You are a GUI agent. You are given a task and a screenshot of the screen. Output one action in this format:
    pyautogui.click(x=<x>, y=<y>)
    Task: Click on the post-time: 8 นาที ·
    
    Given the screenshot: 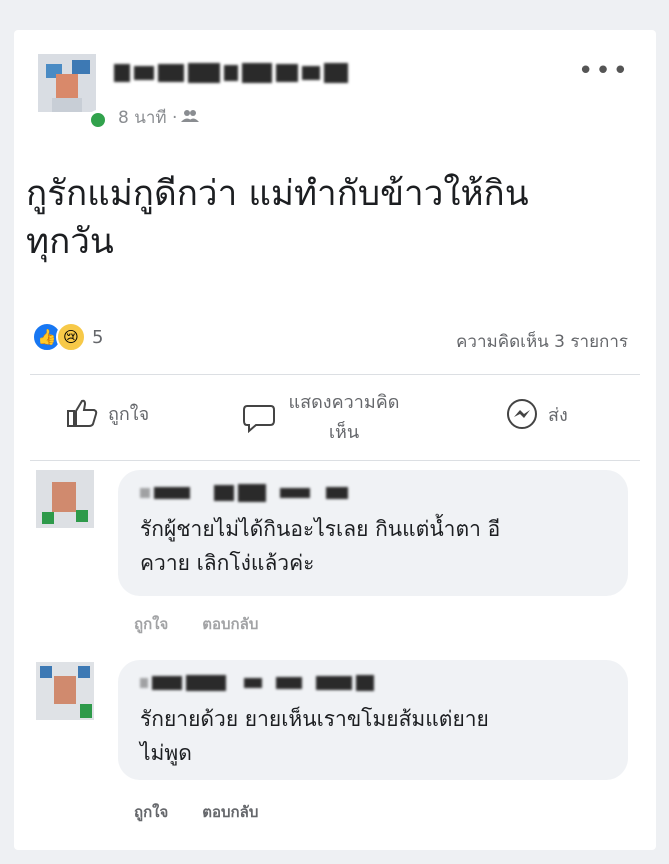 What is the action you would take?
    pyautogui.click(x=147, y=117)
    